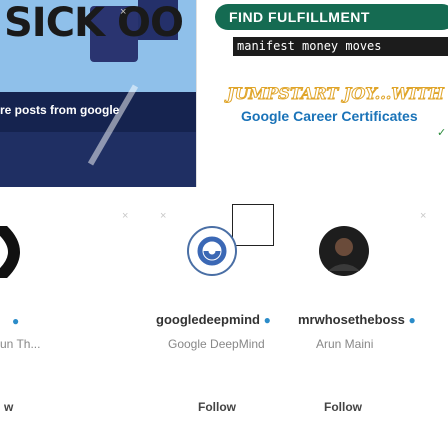  Describe the element at coordinates (212, 251) in the screenshot. I see `deepmind-logo-icon` at that location.